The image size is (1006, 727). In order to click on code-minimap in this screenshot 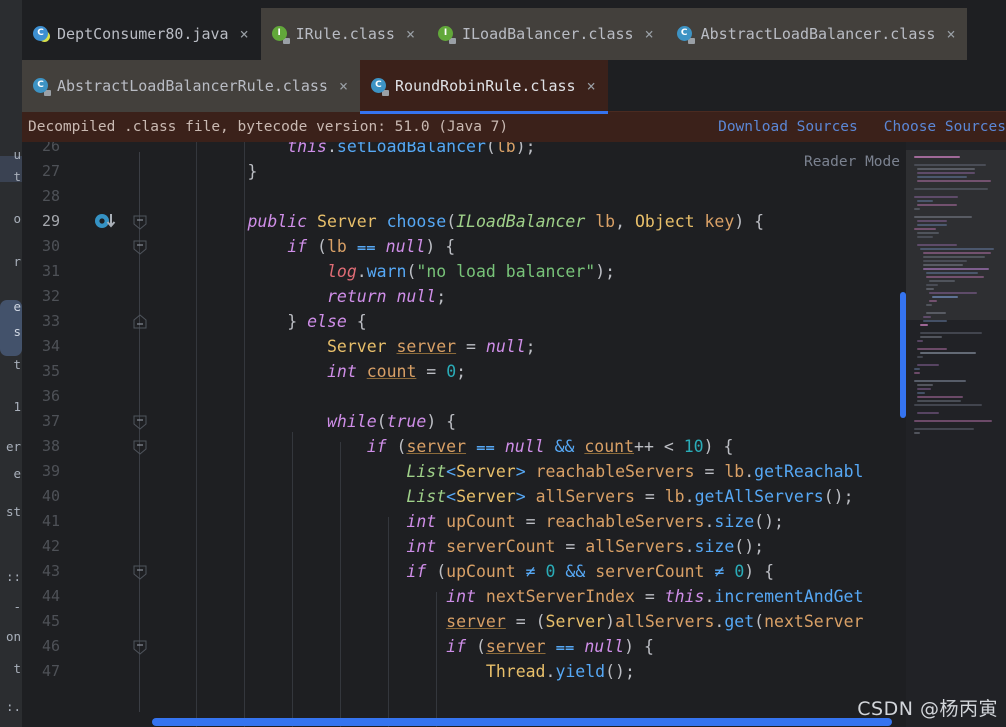, I will do `click(956, 434)`.